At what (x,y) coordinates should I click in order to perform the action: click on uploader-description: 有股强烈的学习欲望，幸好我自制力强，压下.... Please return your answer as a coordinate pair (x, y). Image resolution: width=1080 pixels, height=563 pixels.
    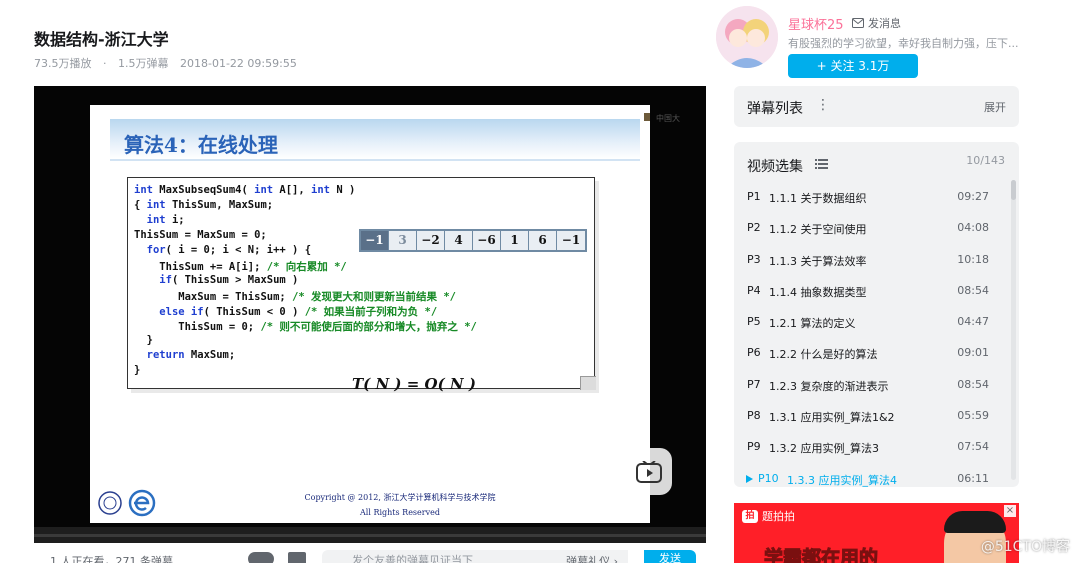
    Looking at the image, I should click on (903, 43).